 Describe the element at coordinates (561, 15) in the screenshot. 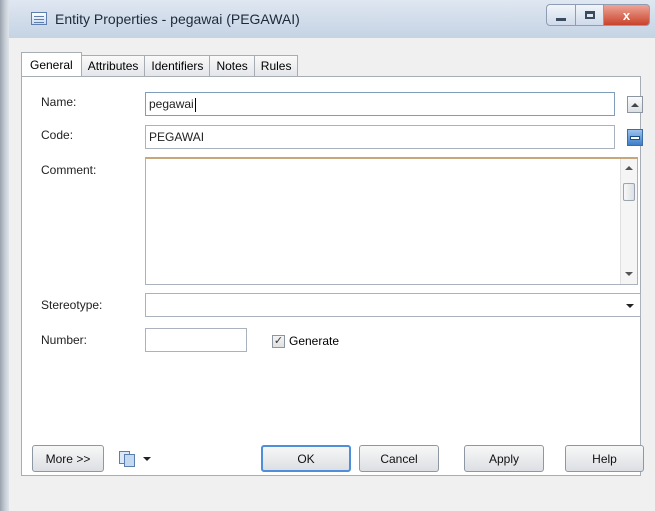

I see `minimize-button` at that location.